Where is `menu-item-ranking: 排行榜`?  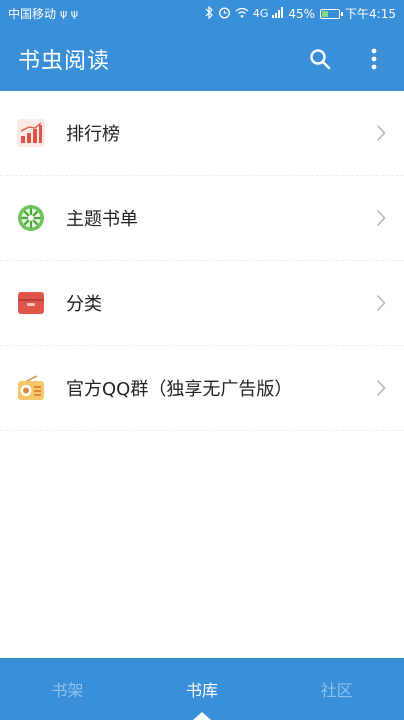 menu-item-ranking: 排行榜 is located at coordinates (202, 133).